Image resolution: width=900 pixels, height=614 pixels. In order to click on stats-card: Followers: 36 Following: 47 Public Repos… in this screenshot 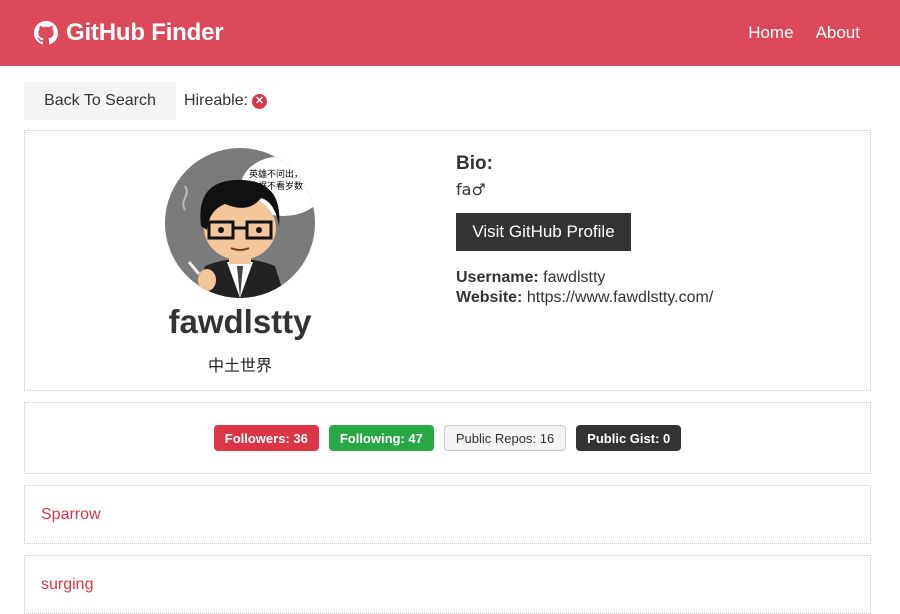, I will do `click(447, 438)`.